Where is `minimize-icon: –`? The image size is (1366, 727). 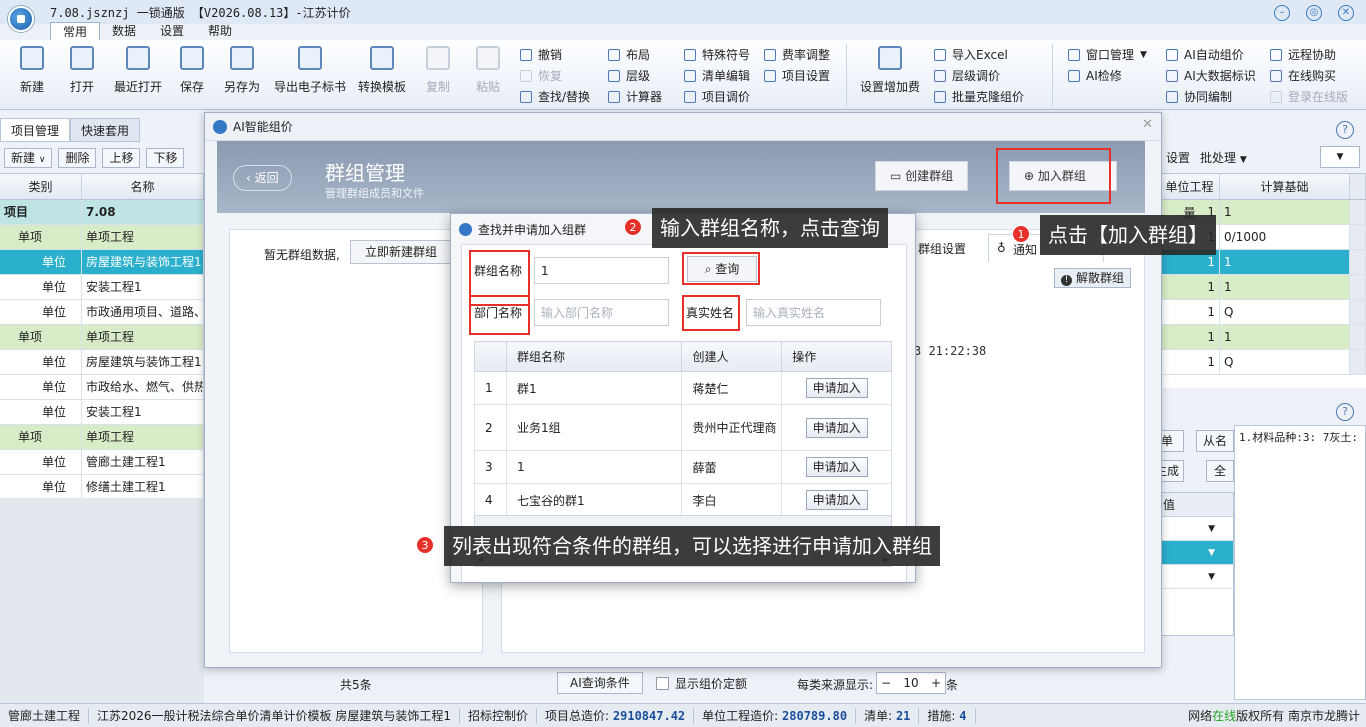
minimize-icon: – is located at coordinates (1282, 13).